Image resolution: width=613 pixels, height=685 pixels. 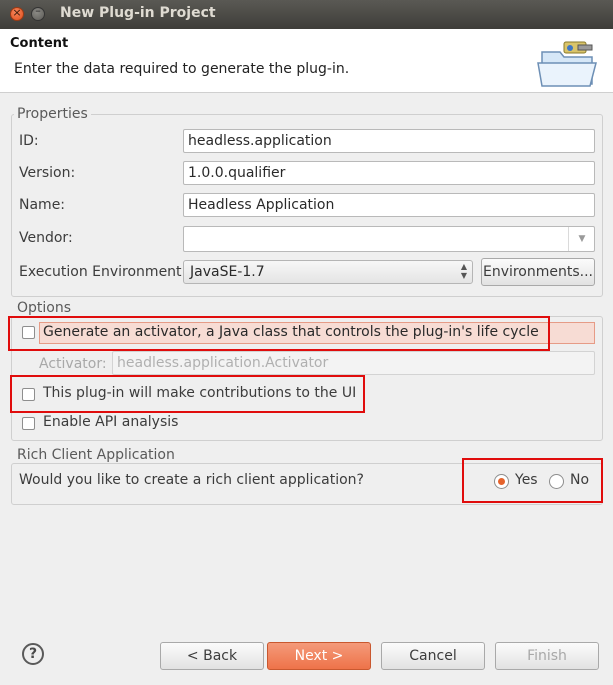 What do you see at coordinates (581, 239) in the screenshot?
I see `vendor-dropdown-icon: ▼` at bounding box center [581, 239].